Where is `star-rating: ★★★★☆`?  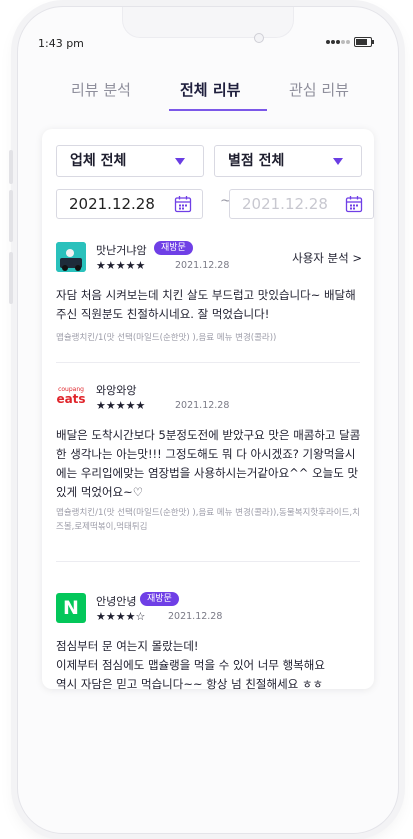 star-rating: ★★★★☆ is located at coordinates (121, 616).